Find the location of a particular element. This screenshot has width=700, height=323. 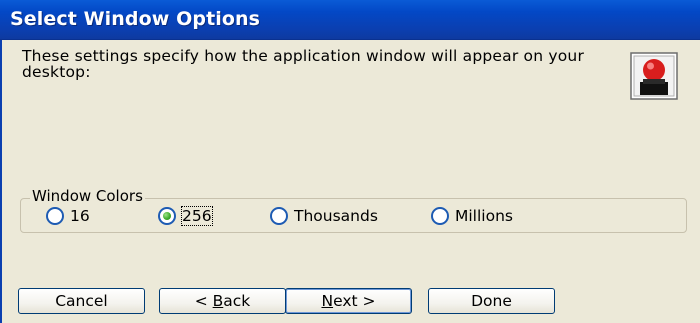

radio-millions-colors: Millions is located at coordinates (472, 216).